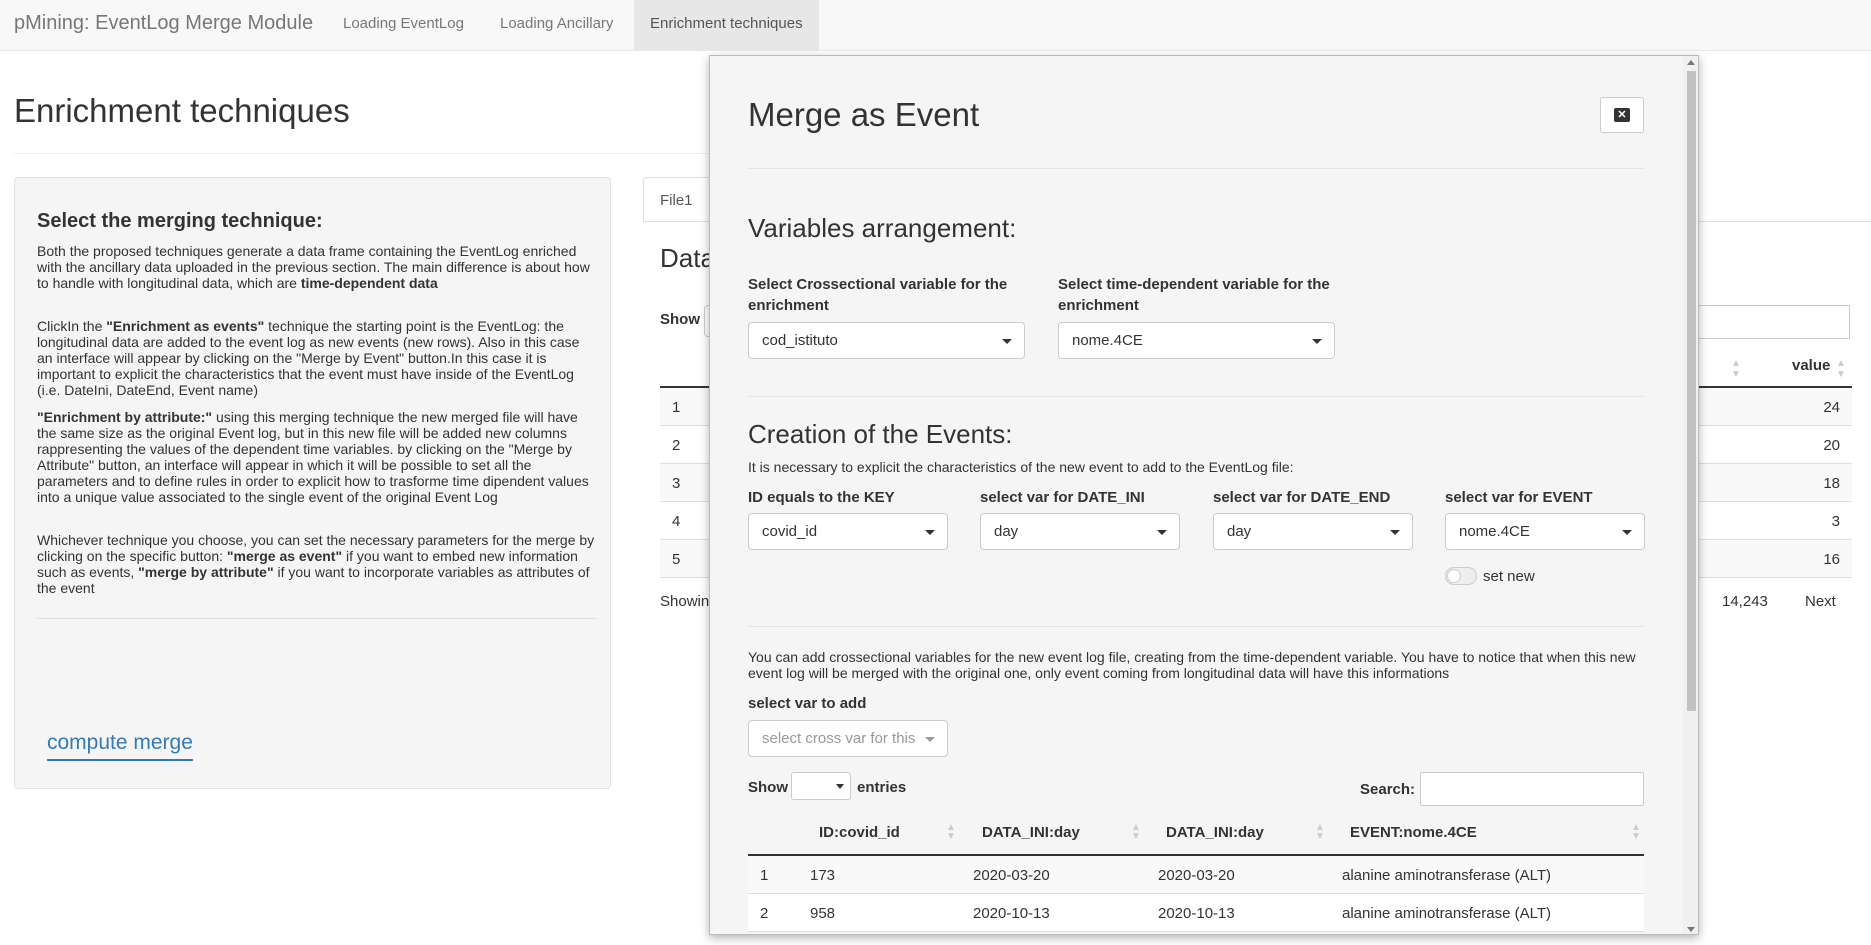 Image resolution: width=1871 pixels, height=945 pixels. I want to click on table-info: Showin, so click(685, 601).